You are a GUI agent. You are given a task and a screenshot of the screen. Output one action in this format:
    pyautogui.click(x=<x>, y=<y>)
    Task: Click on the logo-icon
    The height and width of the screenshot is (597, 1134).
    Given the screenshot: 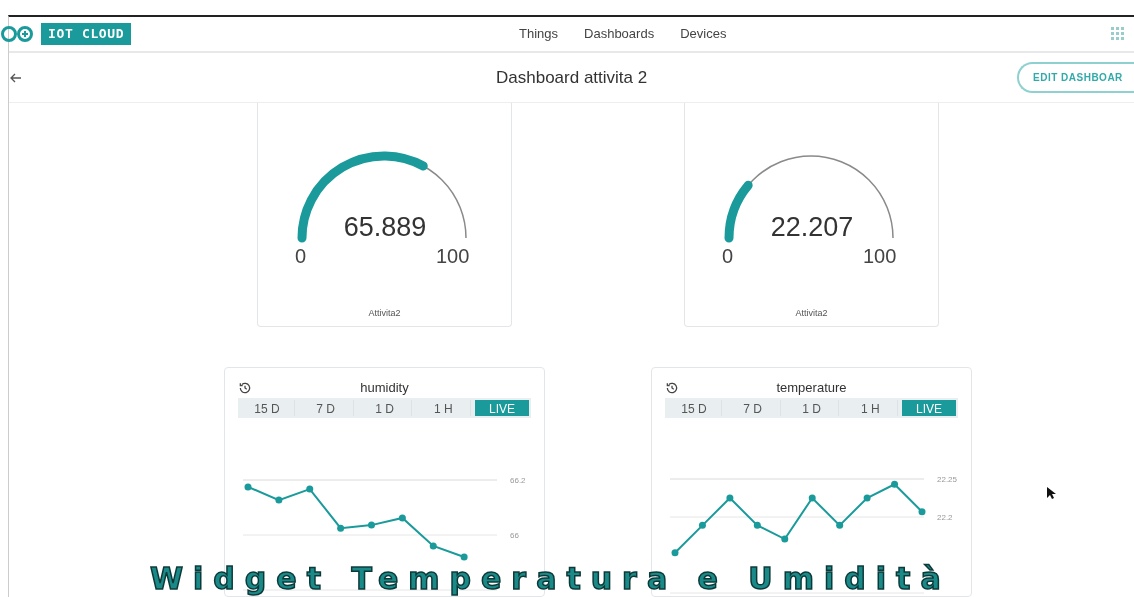 What is the action you would take?
    pyautogui.click(x=18, y=34)
    